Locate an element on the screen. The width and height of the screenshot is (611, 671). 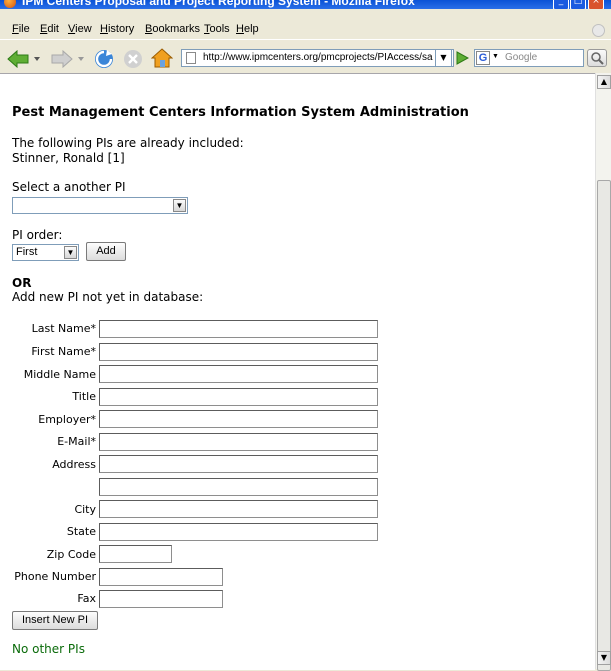
scroll-up-button: ▲ is located at coordinates (604, 82).